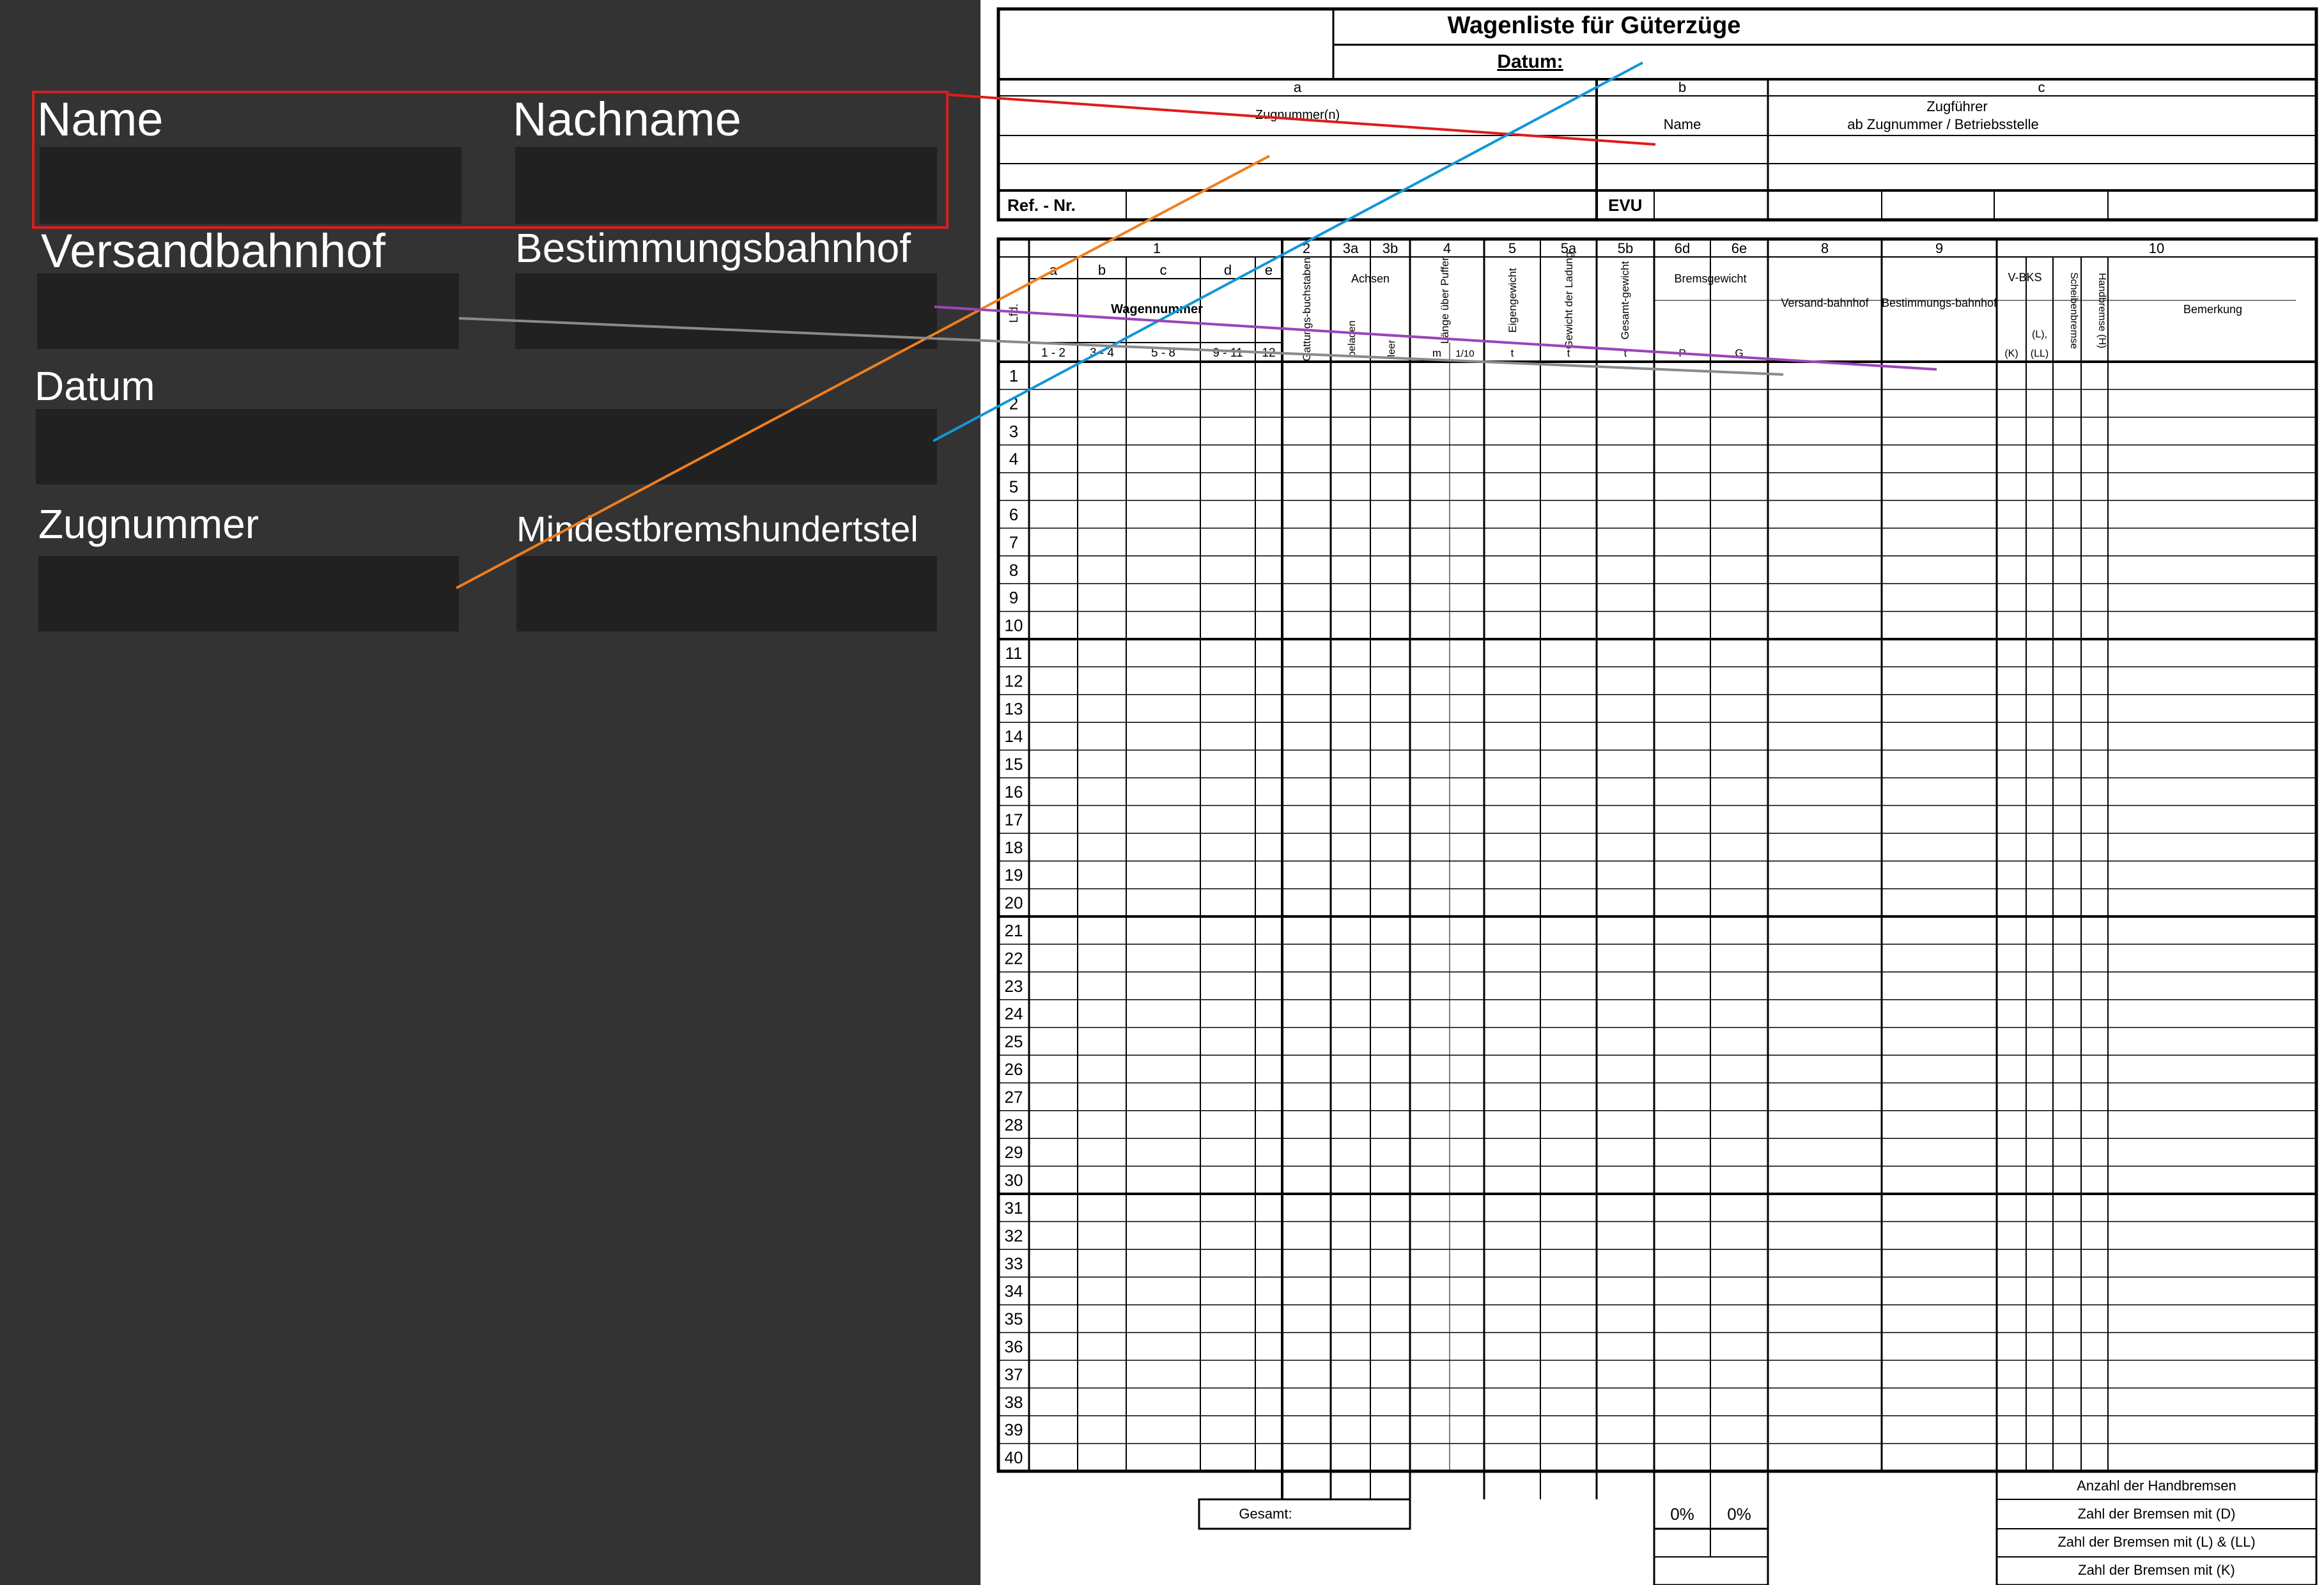  I want to click on footer-bremsen-k: Zahl der Bremsen mit (K), so click(2156, 1570).